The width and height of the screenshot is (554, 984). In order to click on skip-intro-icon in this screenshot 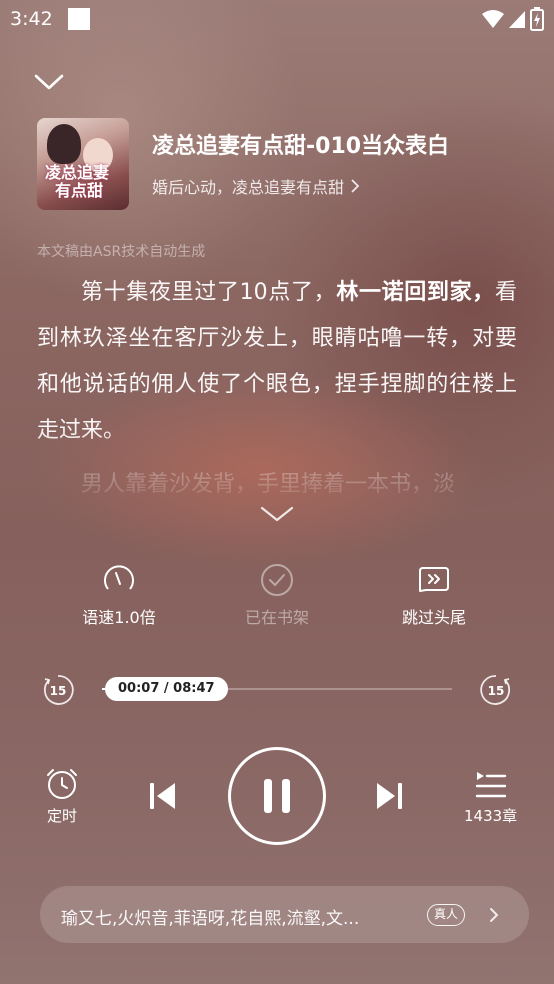, I will do `click(434, 579)`.